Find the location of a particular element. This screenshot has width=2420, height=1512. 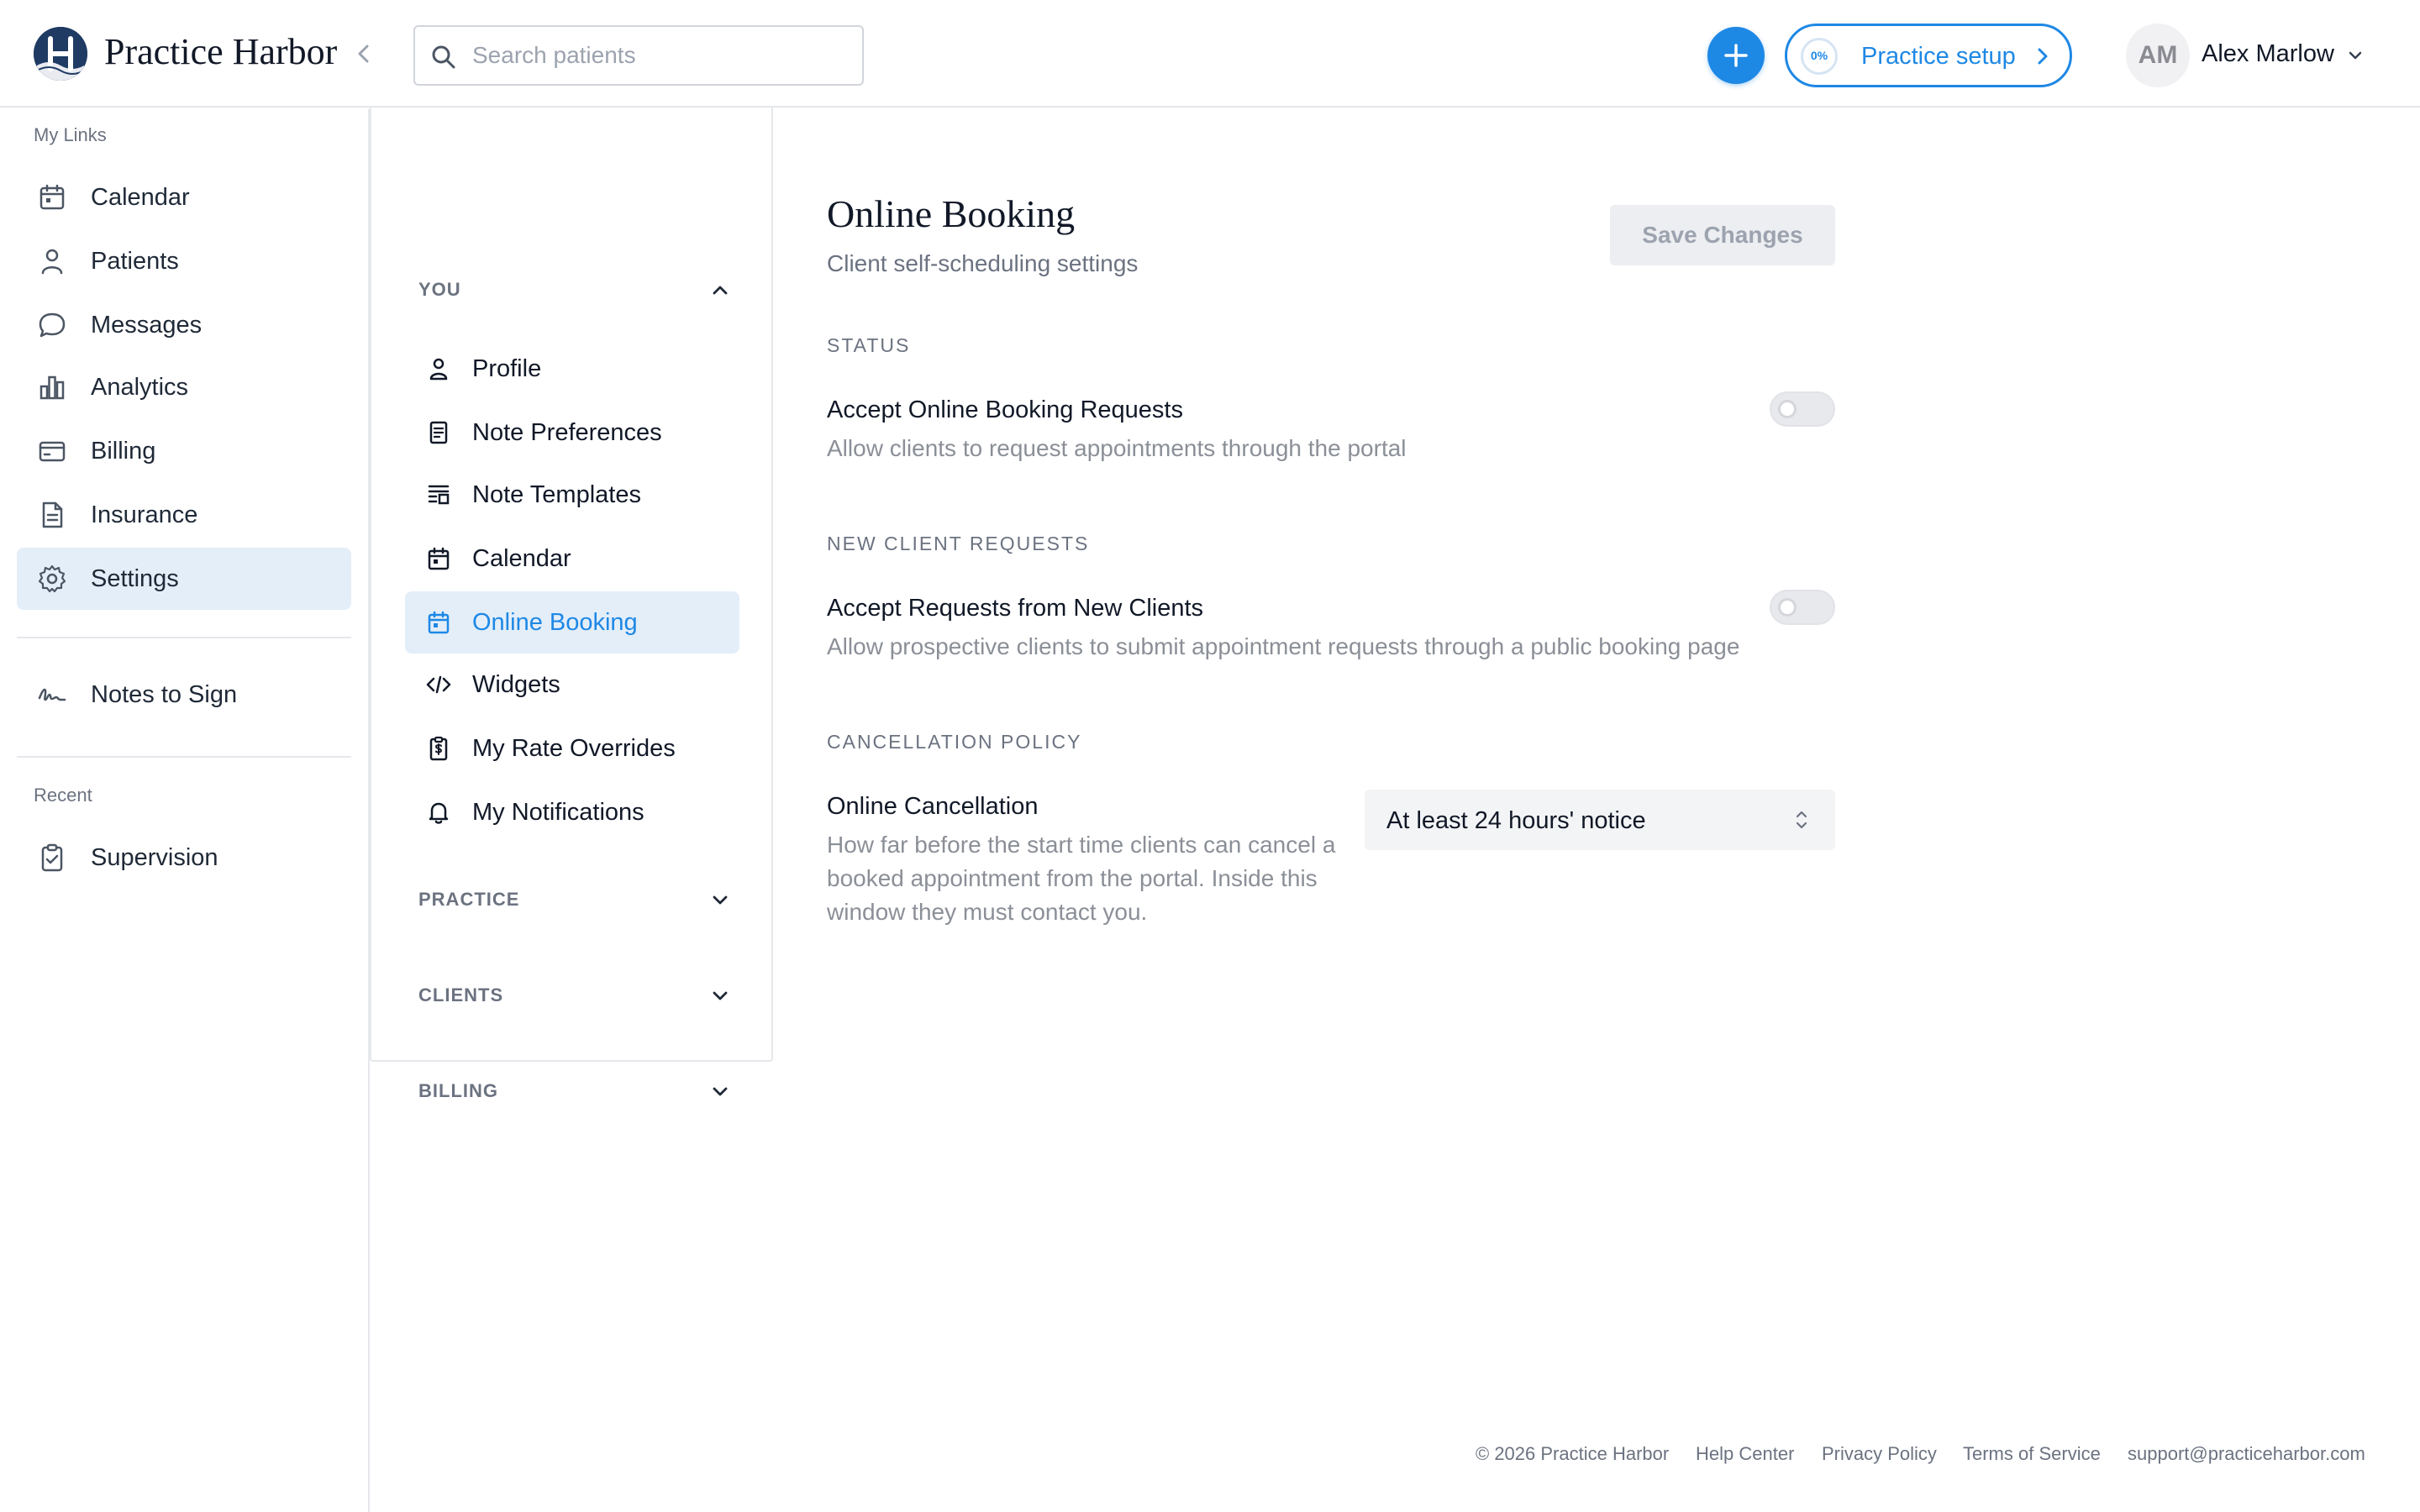

search-box is located at coordinates (638, 55).